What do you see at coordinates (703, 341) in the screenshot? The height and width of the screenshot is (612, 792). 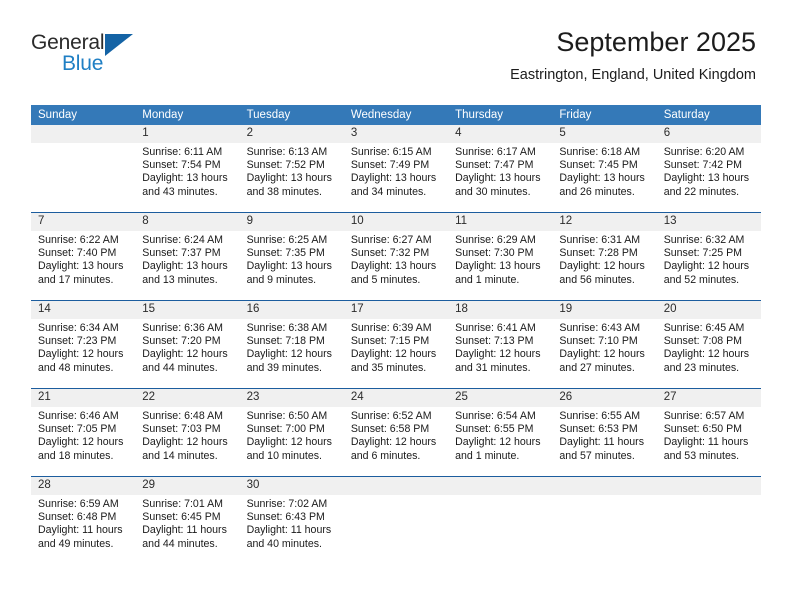 I see `sunset-text: Sunset: 7:08 PM` at bounding box center [703, 341].